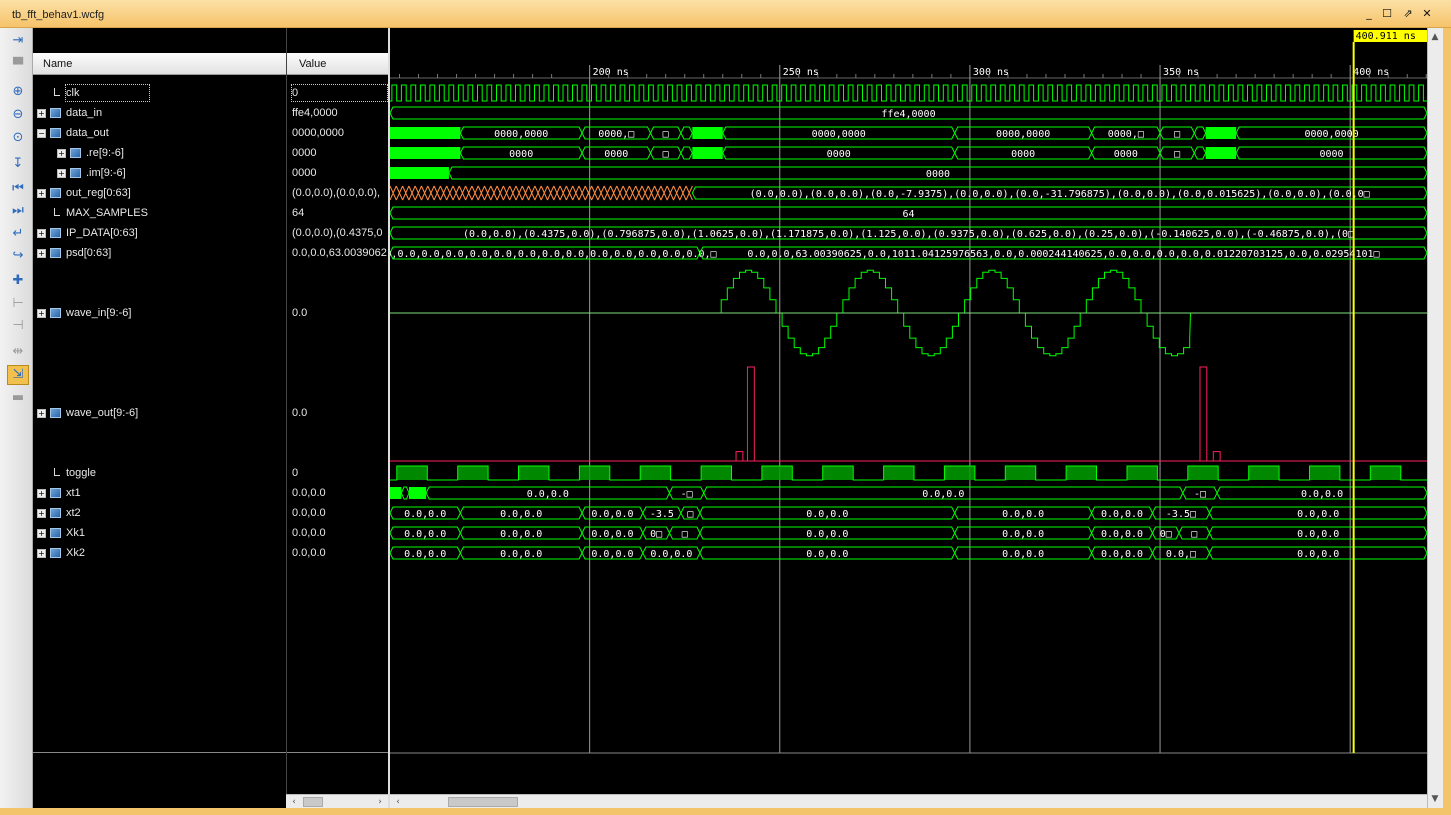  I want to click on signal-row-data_out: − data_out, so click(158, 133).